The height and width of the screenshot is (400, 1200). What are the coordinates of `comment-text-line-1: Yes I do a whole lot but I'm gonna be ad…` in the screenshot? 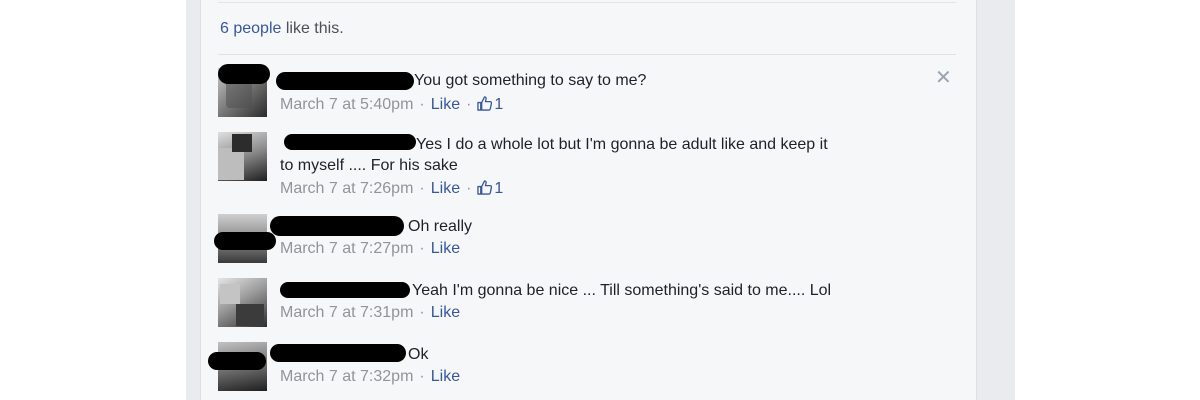 It's located at (622, 144).